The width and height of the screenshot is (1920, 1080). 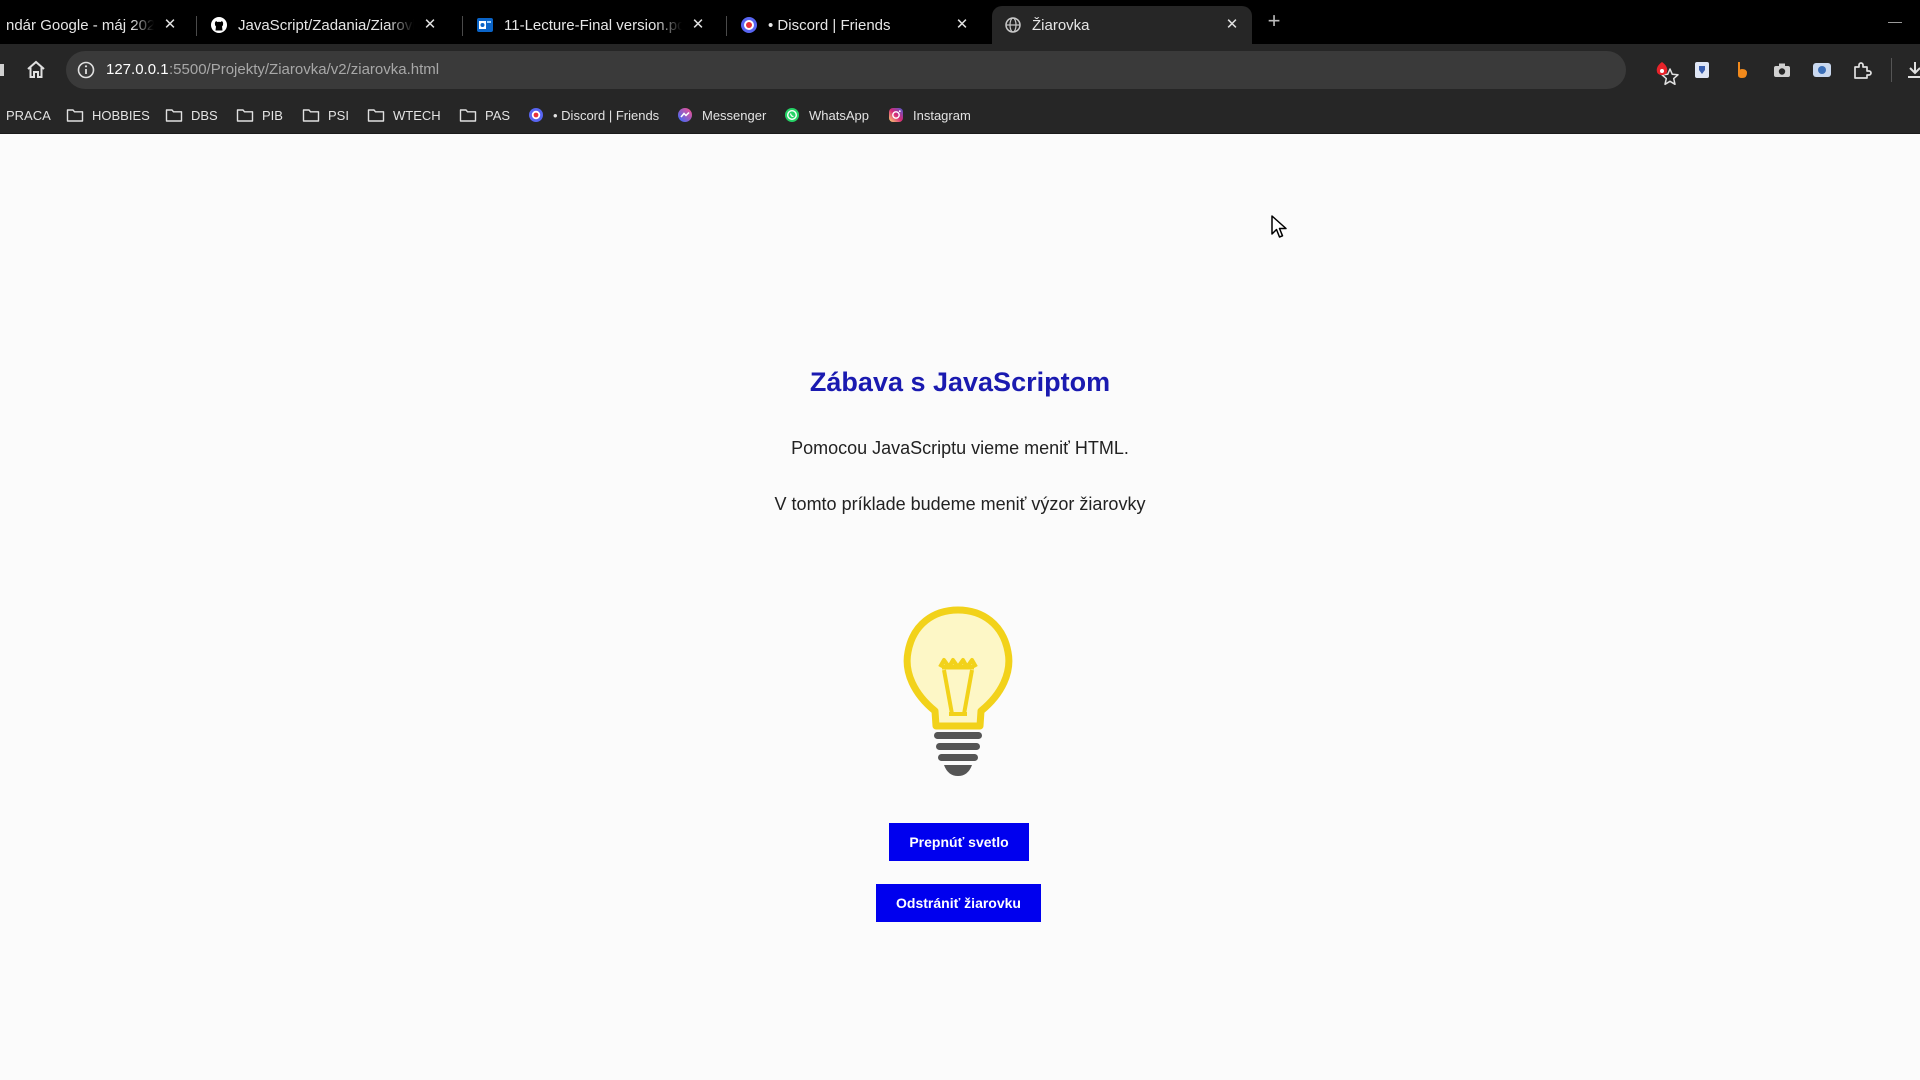 I want to click on globe-icon, so click(x=1013, y=25).